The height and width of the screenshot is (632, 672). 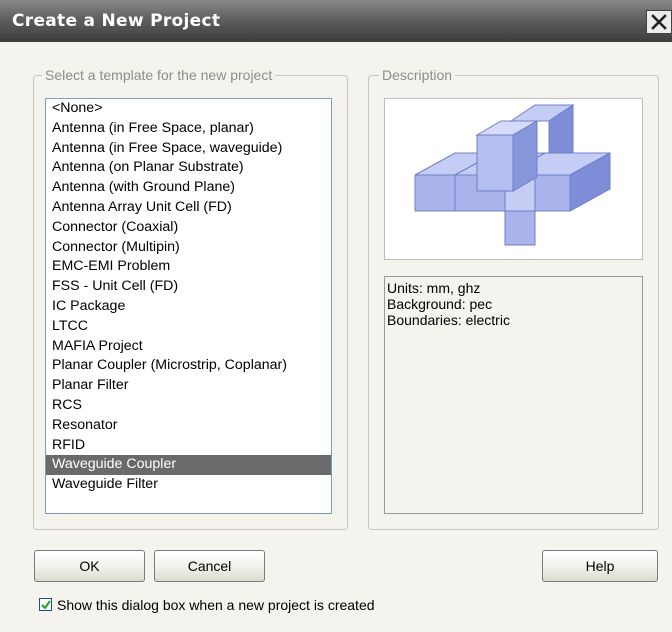 What do you see at coordinates (188, 109) in the screenshot?
I see `template-list-item: <None>` at bounding box center [188, 109].